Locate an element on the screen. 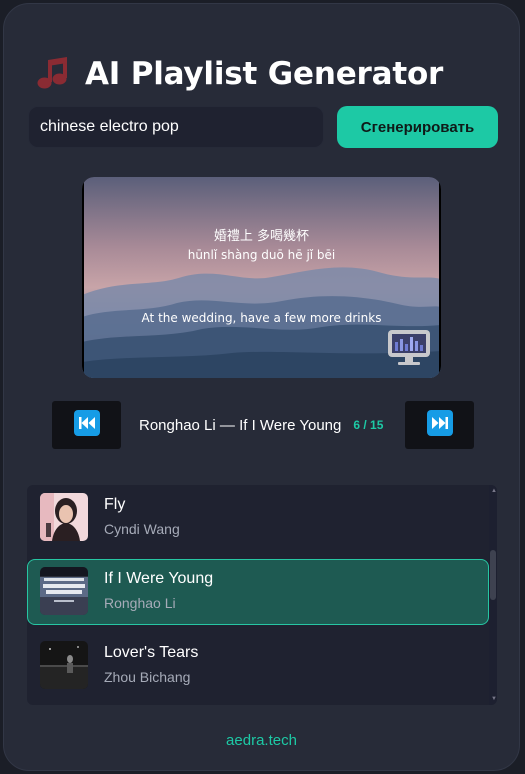 The width and height of the screenshot is (525, 774). track-artist: Cyndi Wang is located at coordinates (142, 529).